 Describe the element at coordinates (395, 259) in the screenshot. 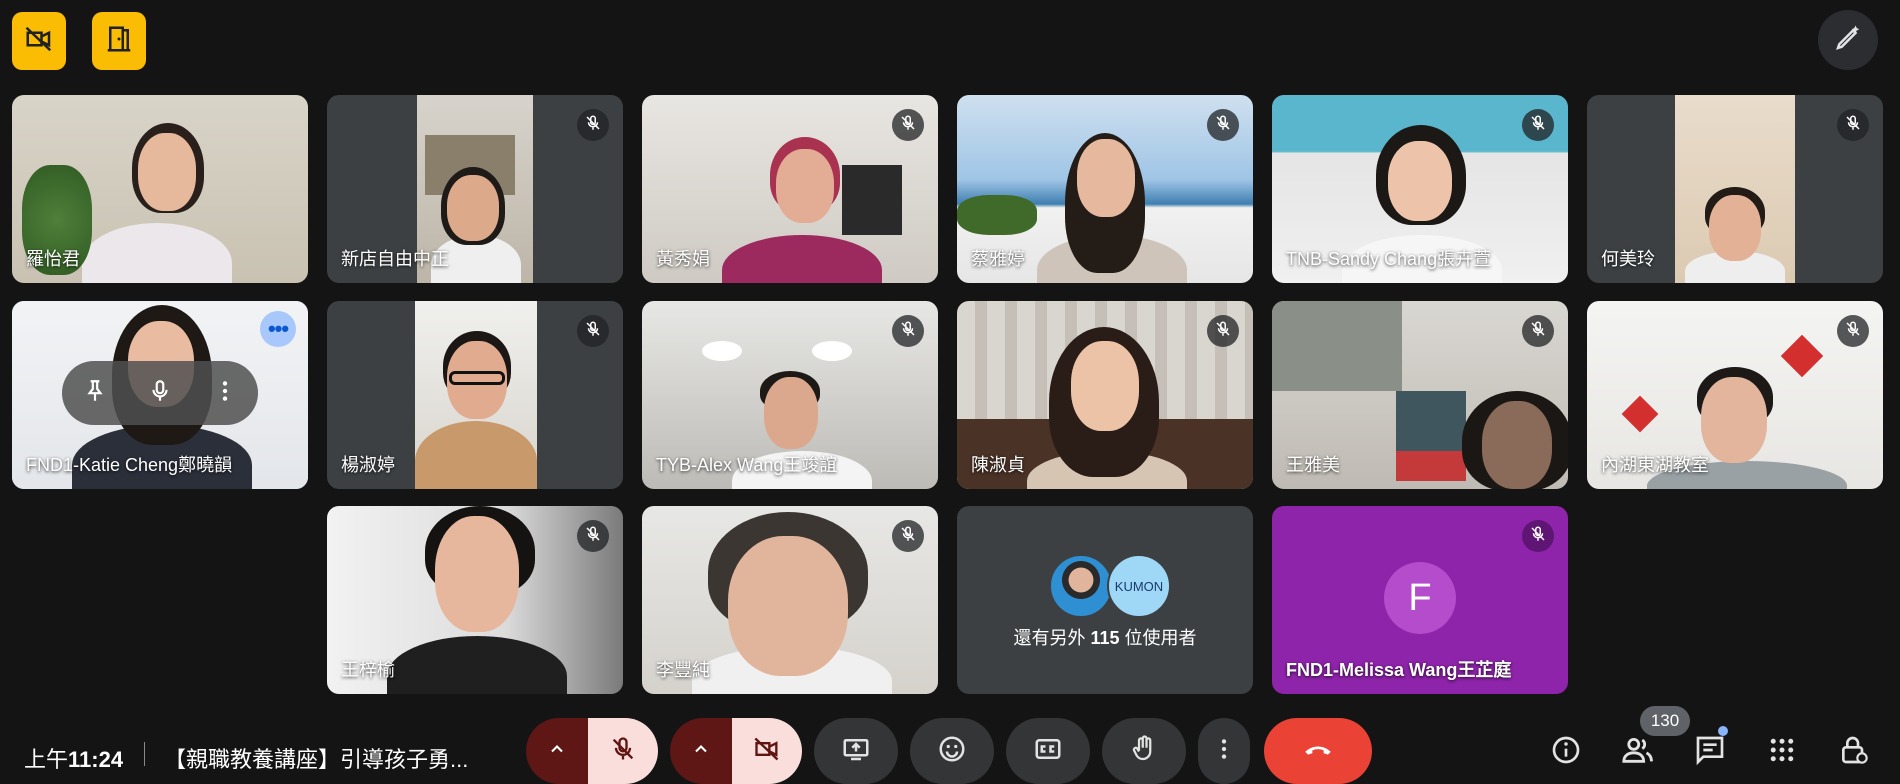

I see `participant-name: 新店自由中正` at that location.